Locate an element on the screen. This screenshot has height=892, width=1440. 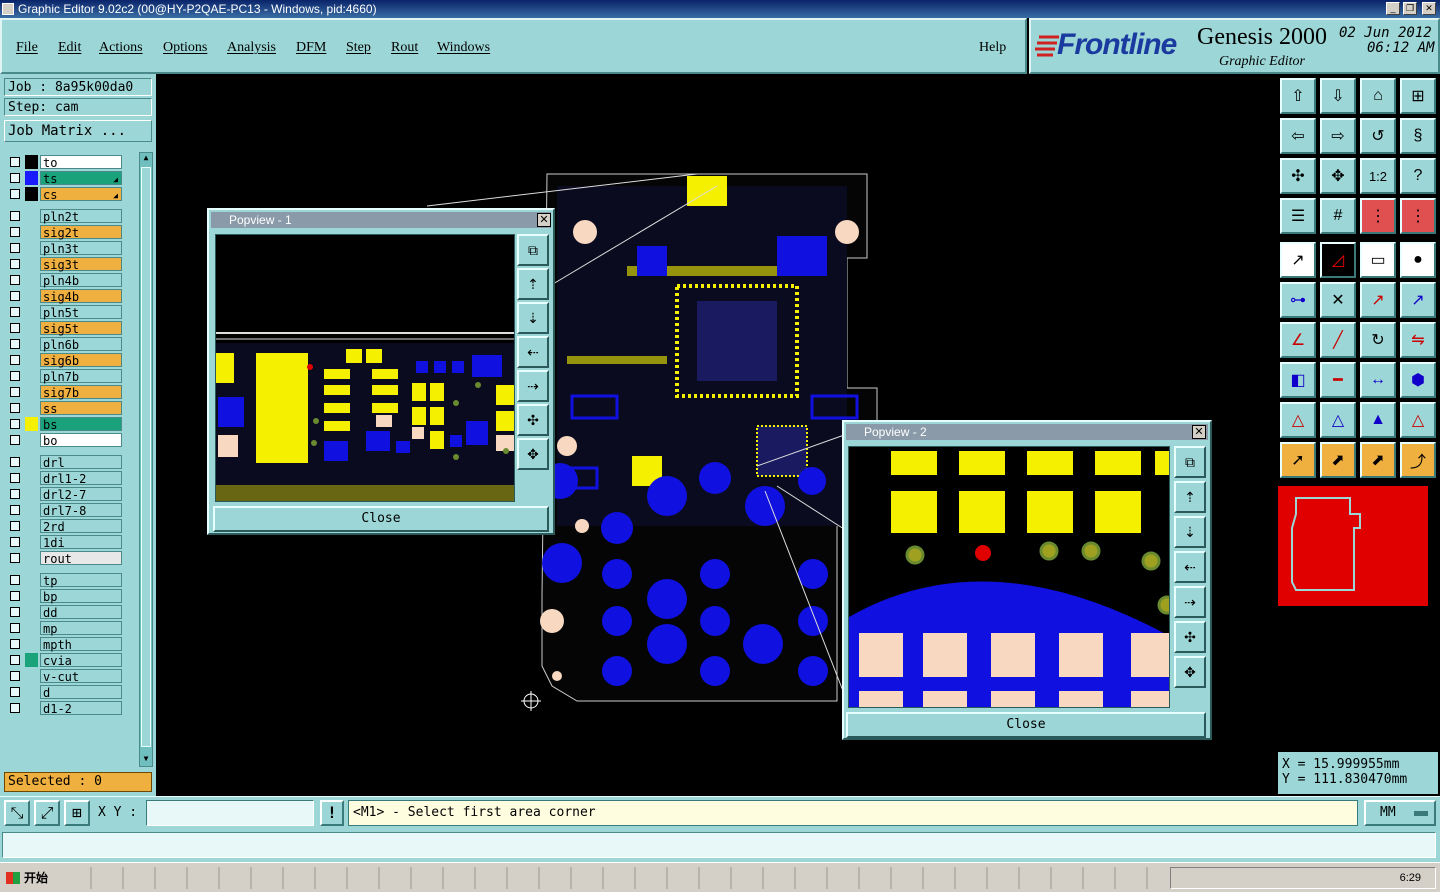
layer-name: bo is located at coordinates (81, 440).